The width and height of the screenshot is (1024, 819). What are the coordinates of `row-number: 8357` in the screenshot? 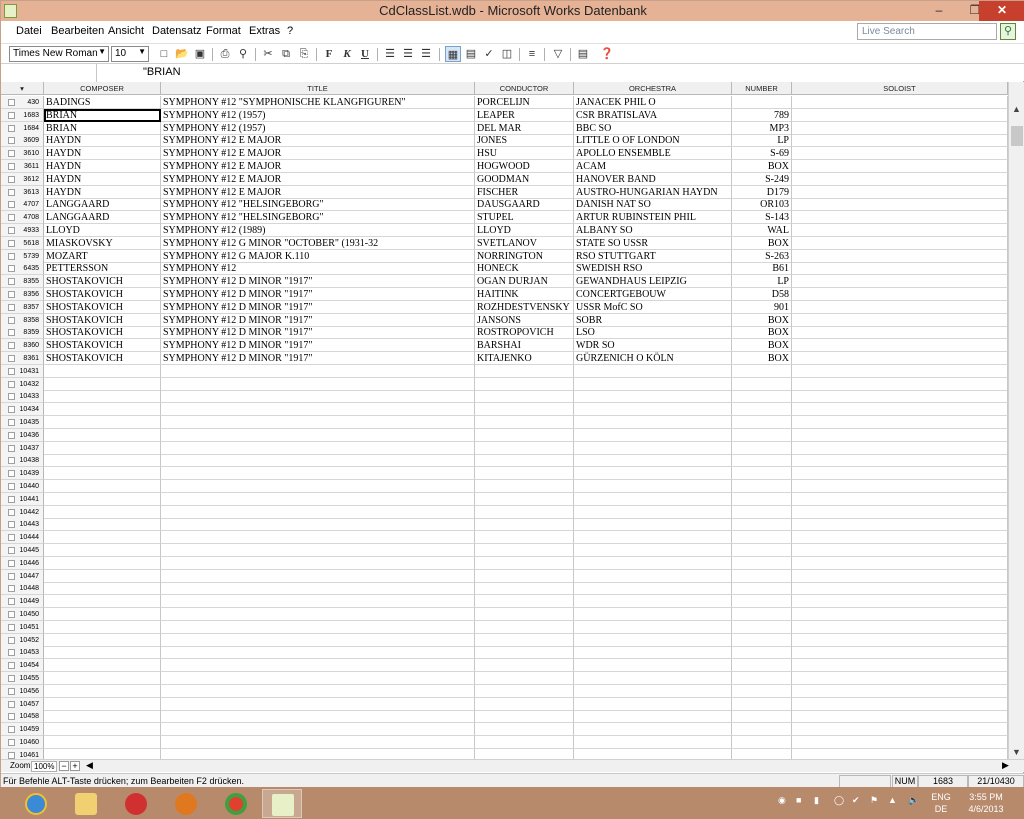 It's located at (22, 307).